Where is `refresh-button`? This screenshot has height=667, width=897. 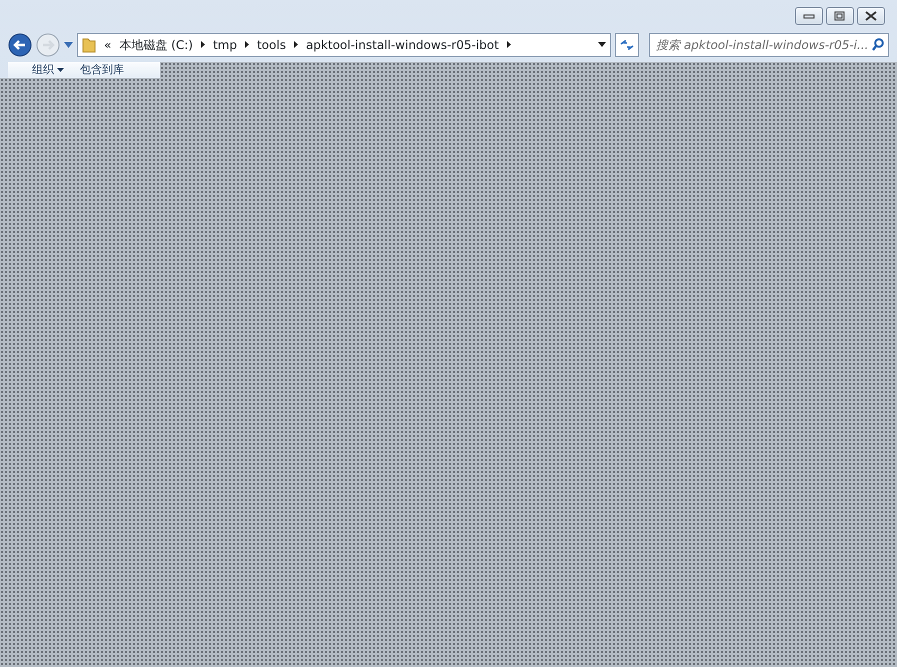
refresh-button is located at coordinates (627, 44).